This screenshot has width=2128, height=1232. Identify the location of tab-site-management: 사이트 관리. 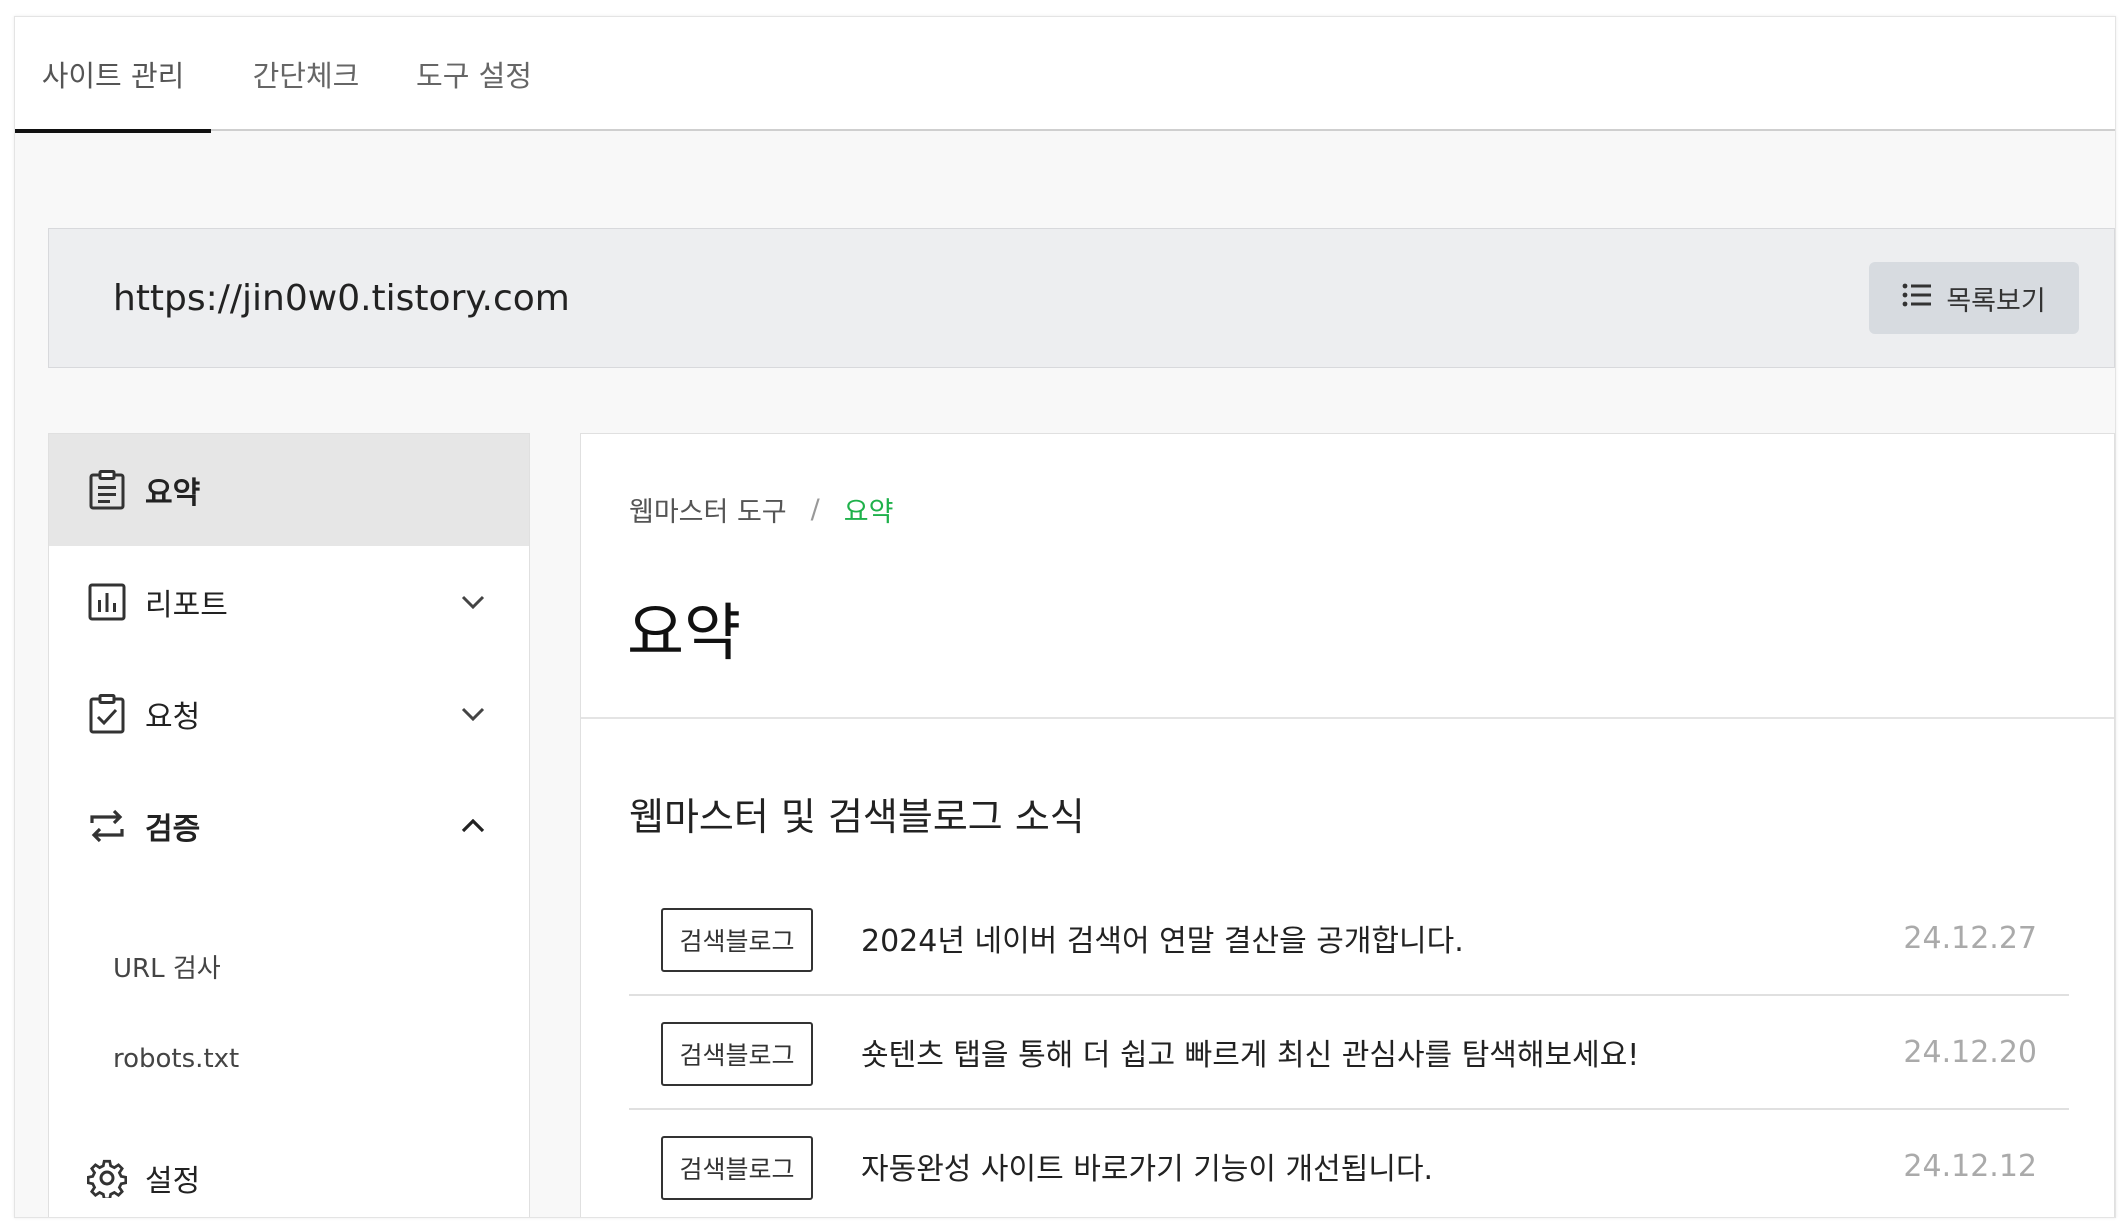
(113, 75).